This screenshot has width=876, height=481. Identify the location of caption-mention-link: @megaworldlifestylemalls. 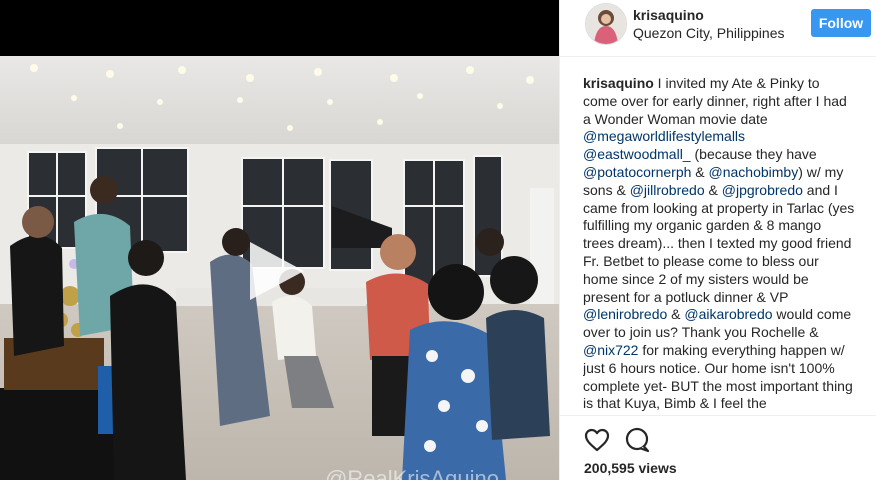
(664, 136).